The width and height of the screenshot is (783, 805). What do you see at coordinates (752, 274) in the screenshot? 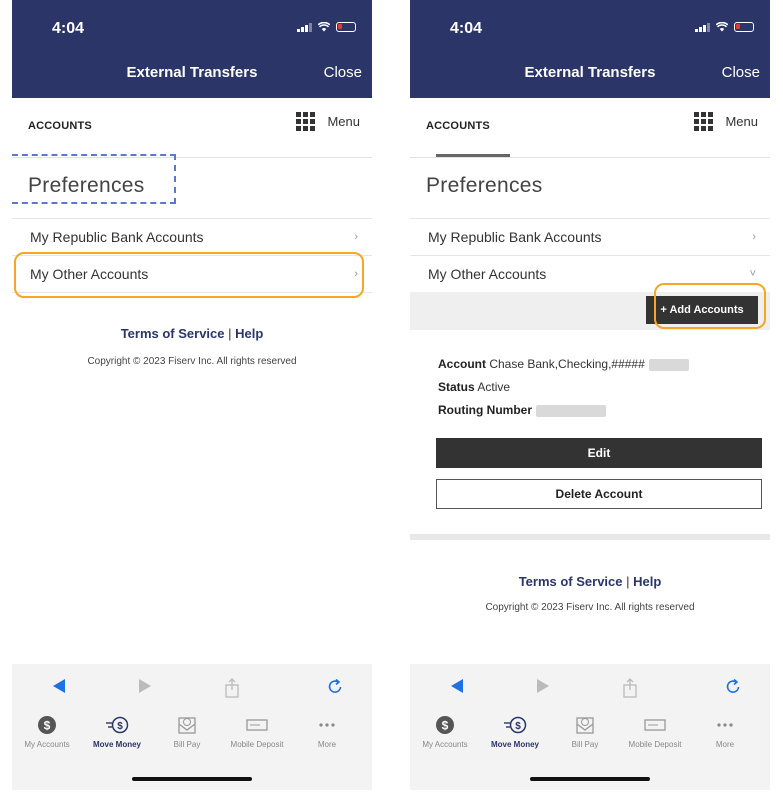
I see `chevron-down-icon: ˅` at bounding box center [752, 274].